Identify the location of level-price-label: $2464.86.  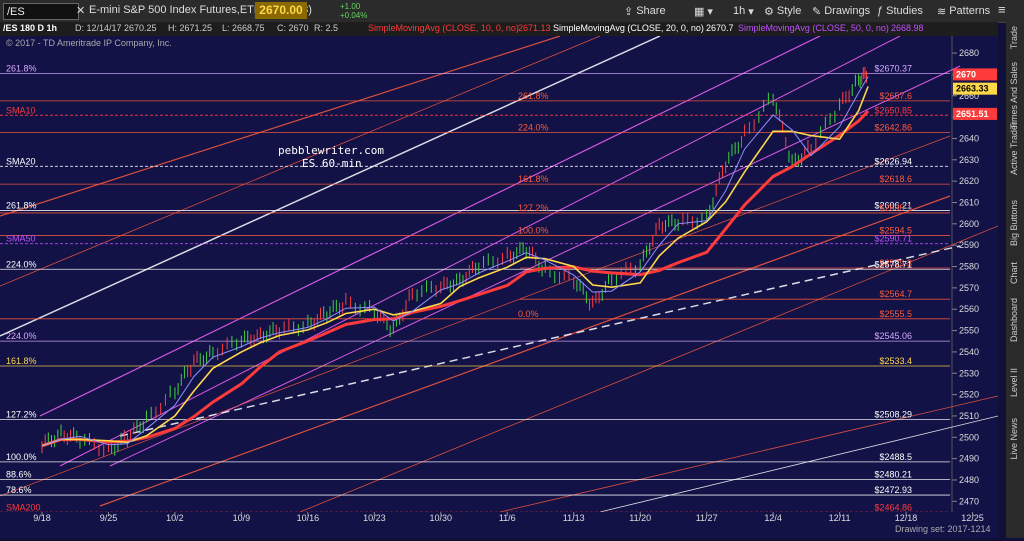
(893, 507).